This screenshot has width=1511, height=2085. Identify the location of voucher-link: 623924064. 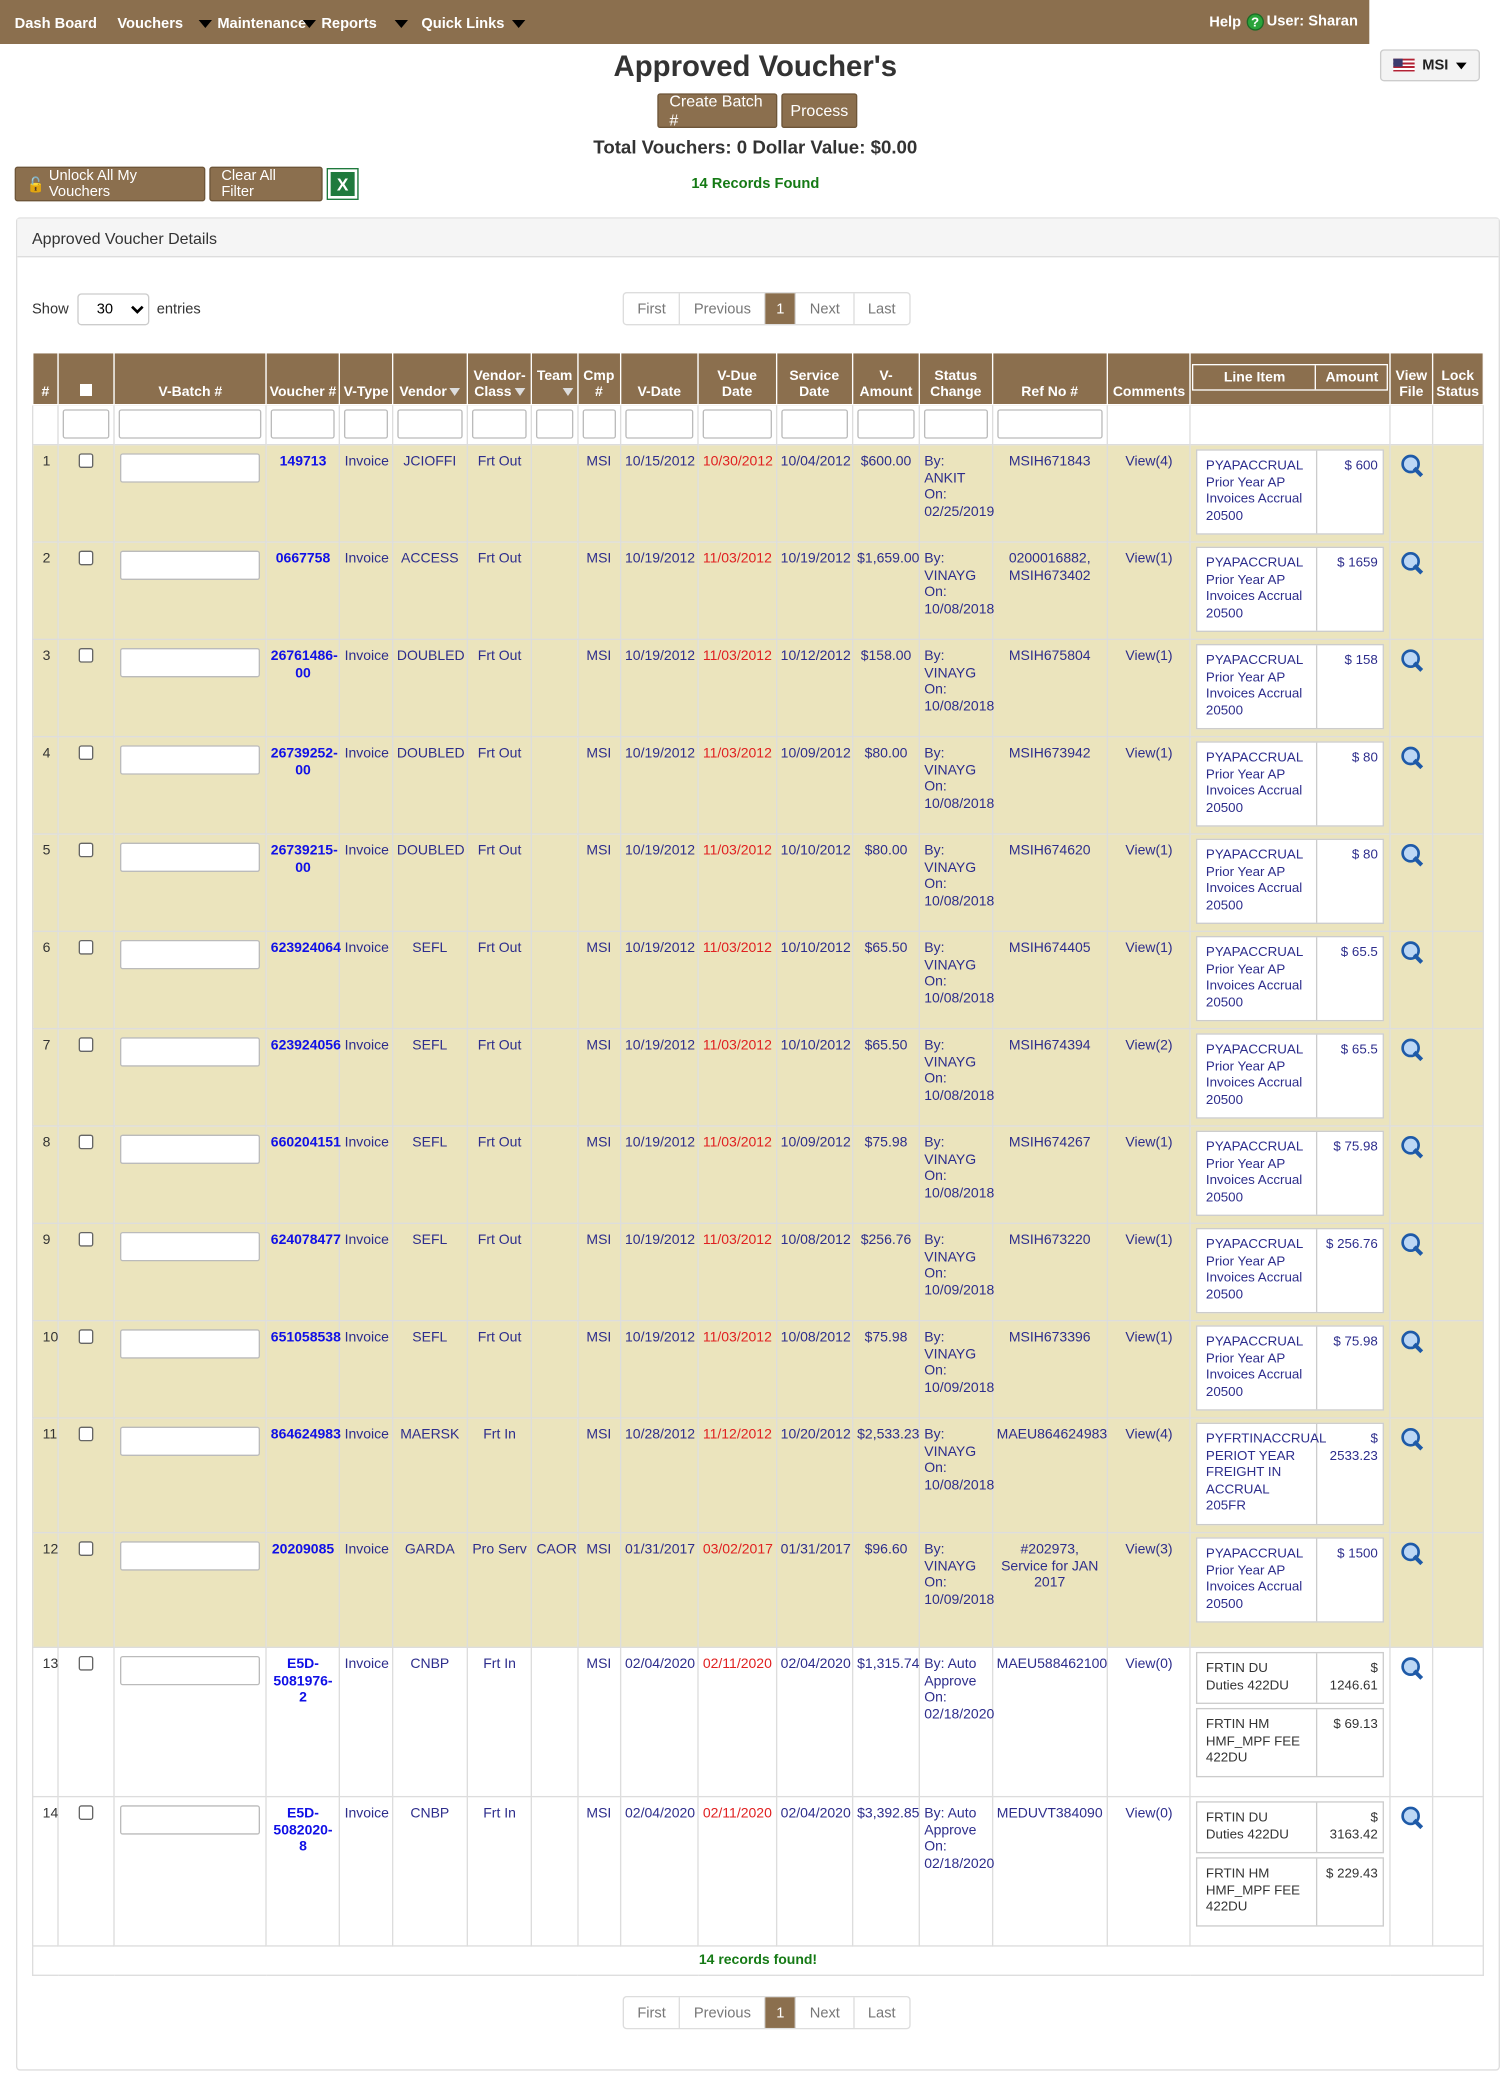
(303, 980).